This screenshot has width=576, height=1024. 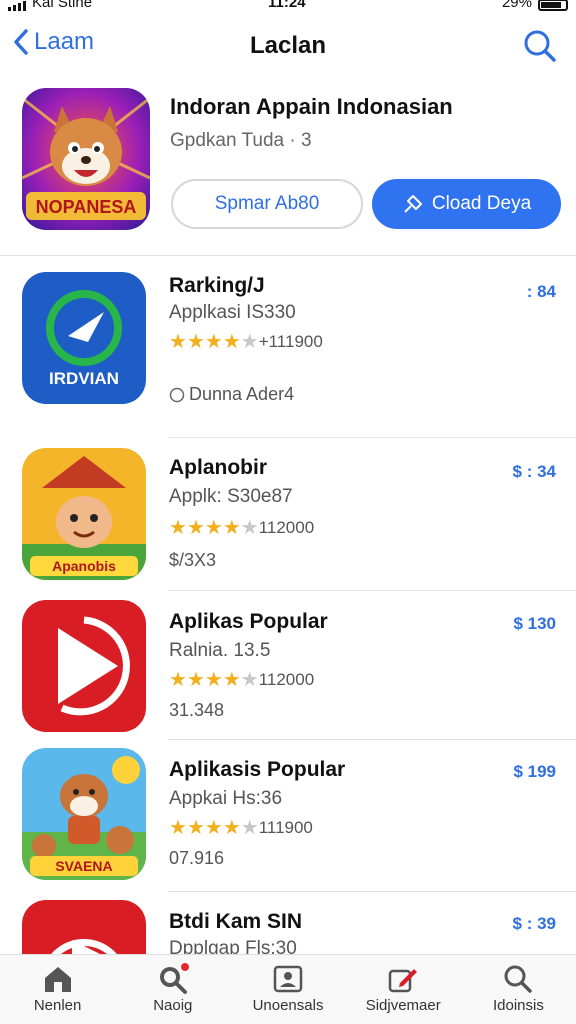 I want to click on carrier-group: Kai Stine, so click(x=50, y=5).